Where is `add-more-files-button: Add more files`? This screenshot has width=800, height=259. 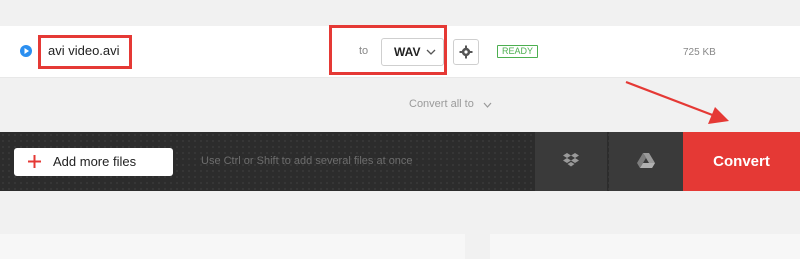
add-more-files-button: Add more files is located at coordinates (93, 162).